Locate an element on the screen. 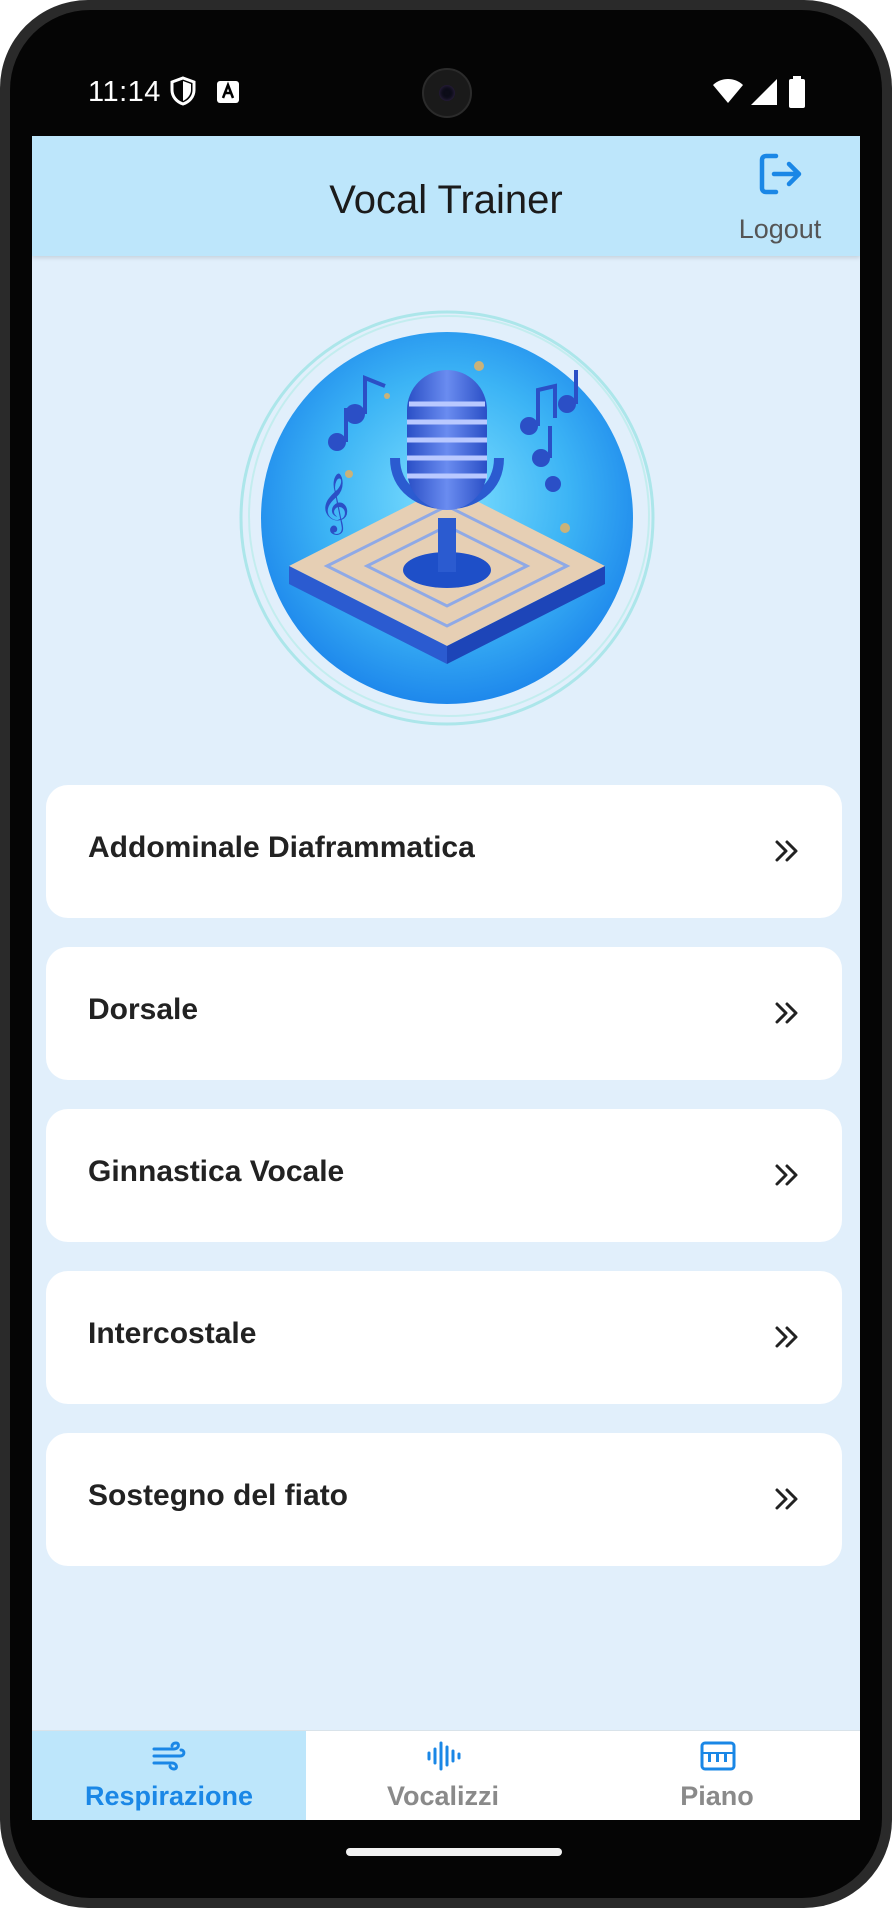  bottom-navigation: Respirazione Vocalizzi Piano is located at coordinates (446, 1775).